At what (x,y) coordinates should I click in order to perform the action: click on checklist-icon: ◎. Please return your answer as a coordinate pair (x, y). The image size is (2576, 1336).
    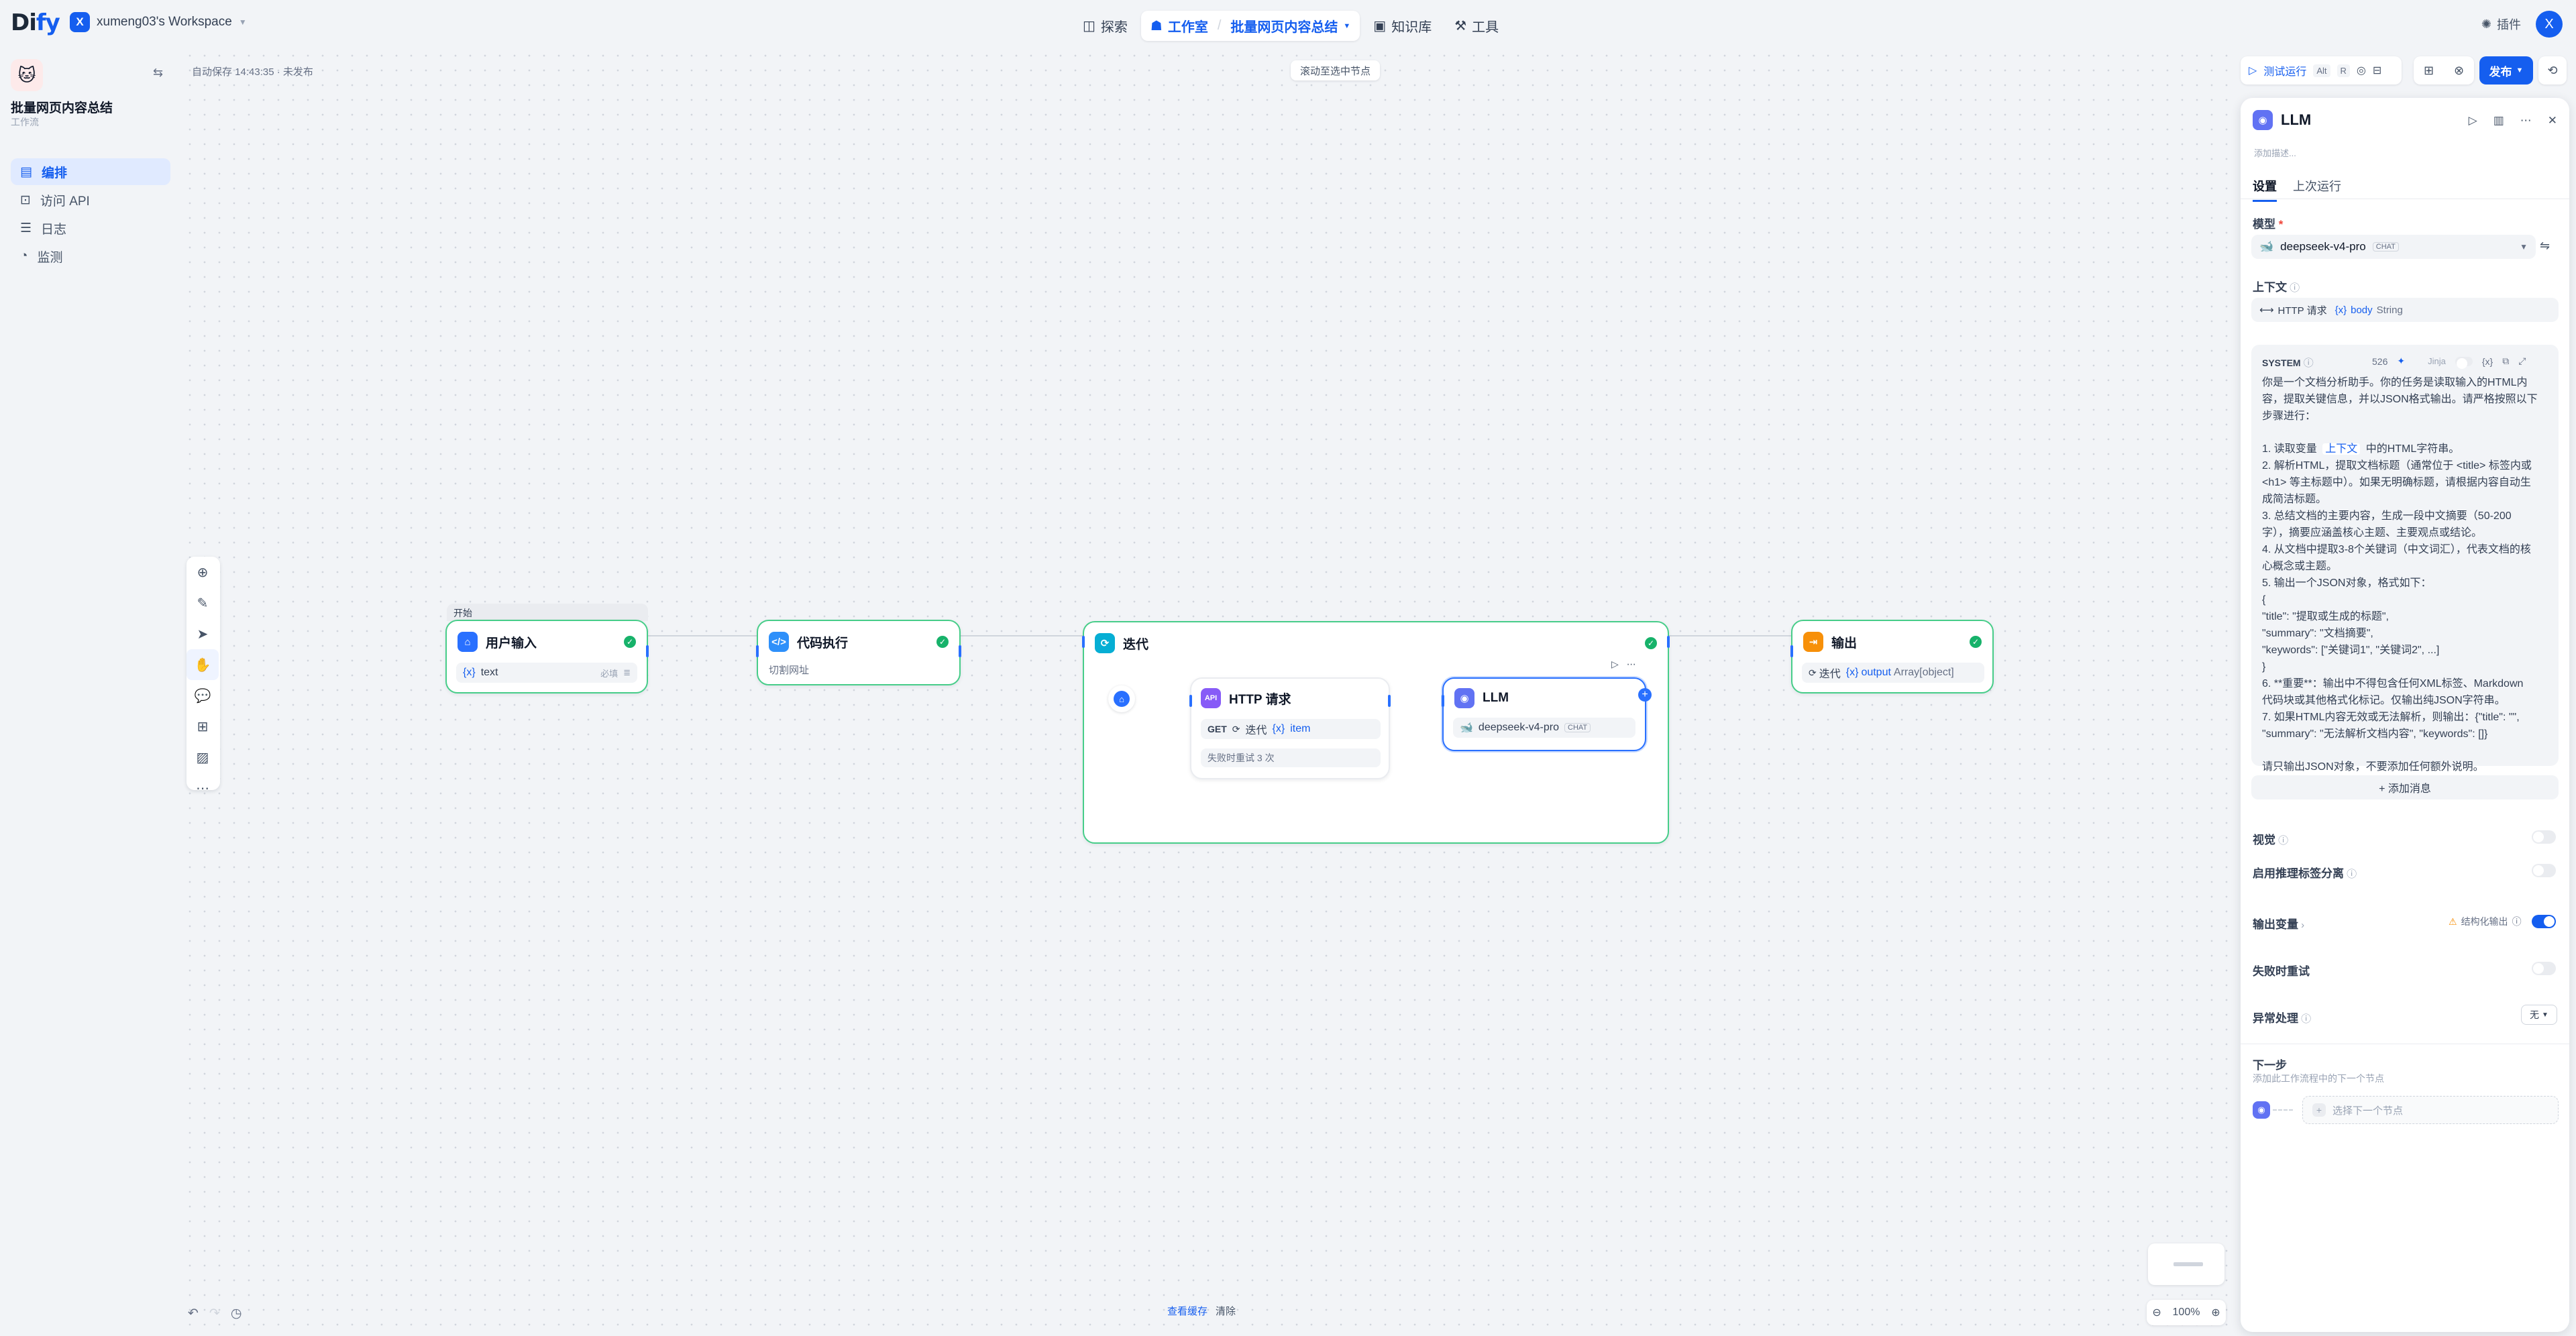
    Looking at the image, I should click on (2361, 70).